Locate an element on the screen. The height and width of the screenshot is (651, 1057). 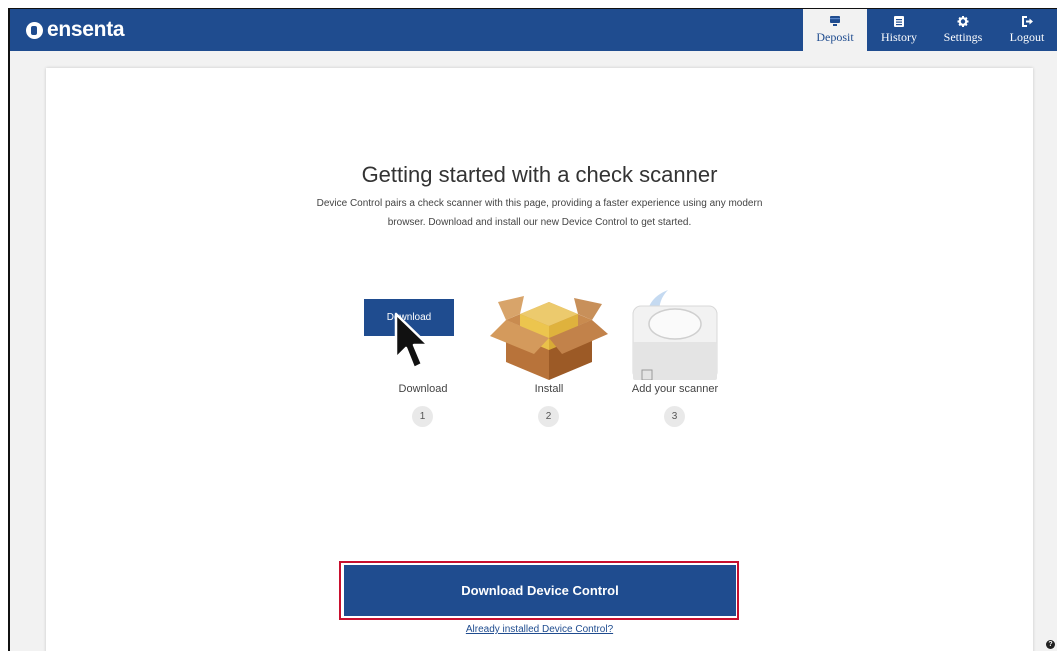
logout-icon is located at coordinates (1027, 21).